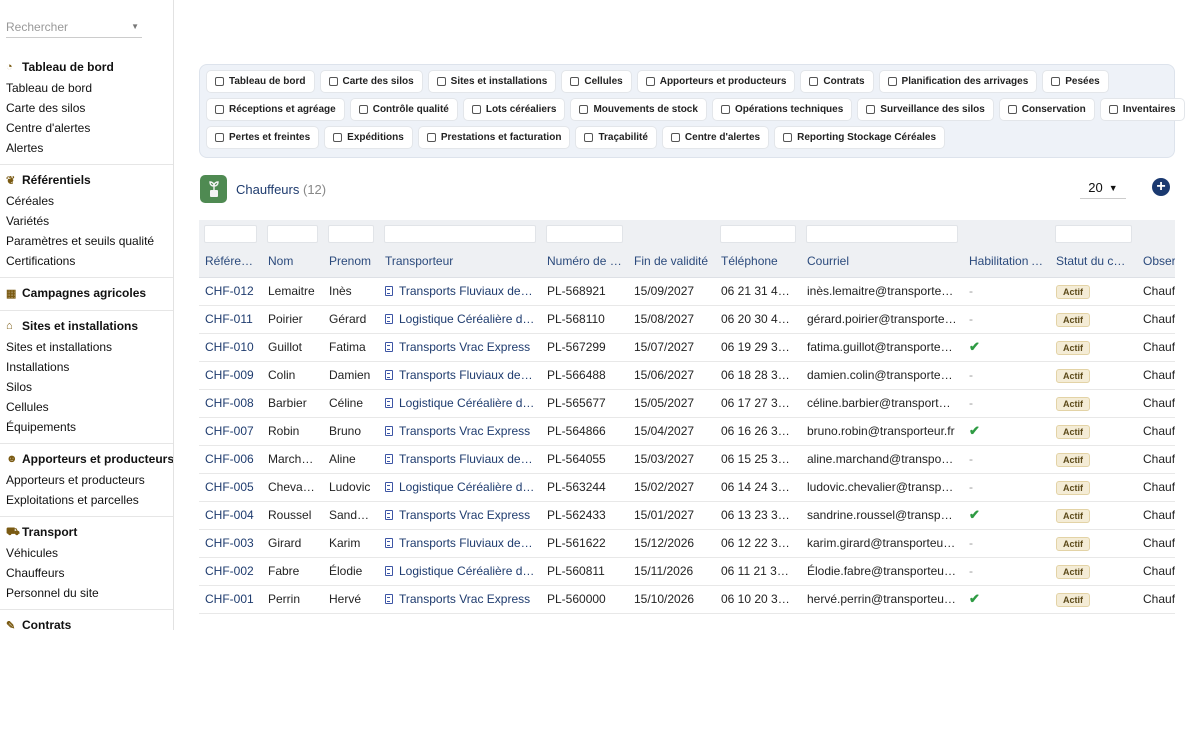  Describe the element at coordinates (86, 261) in the screenshot. I see `sidebar-item: Certifications` at that location.